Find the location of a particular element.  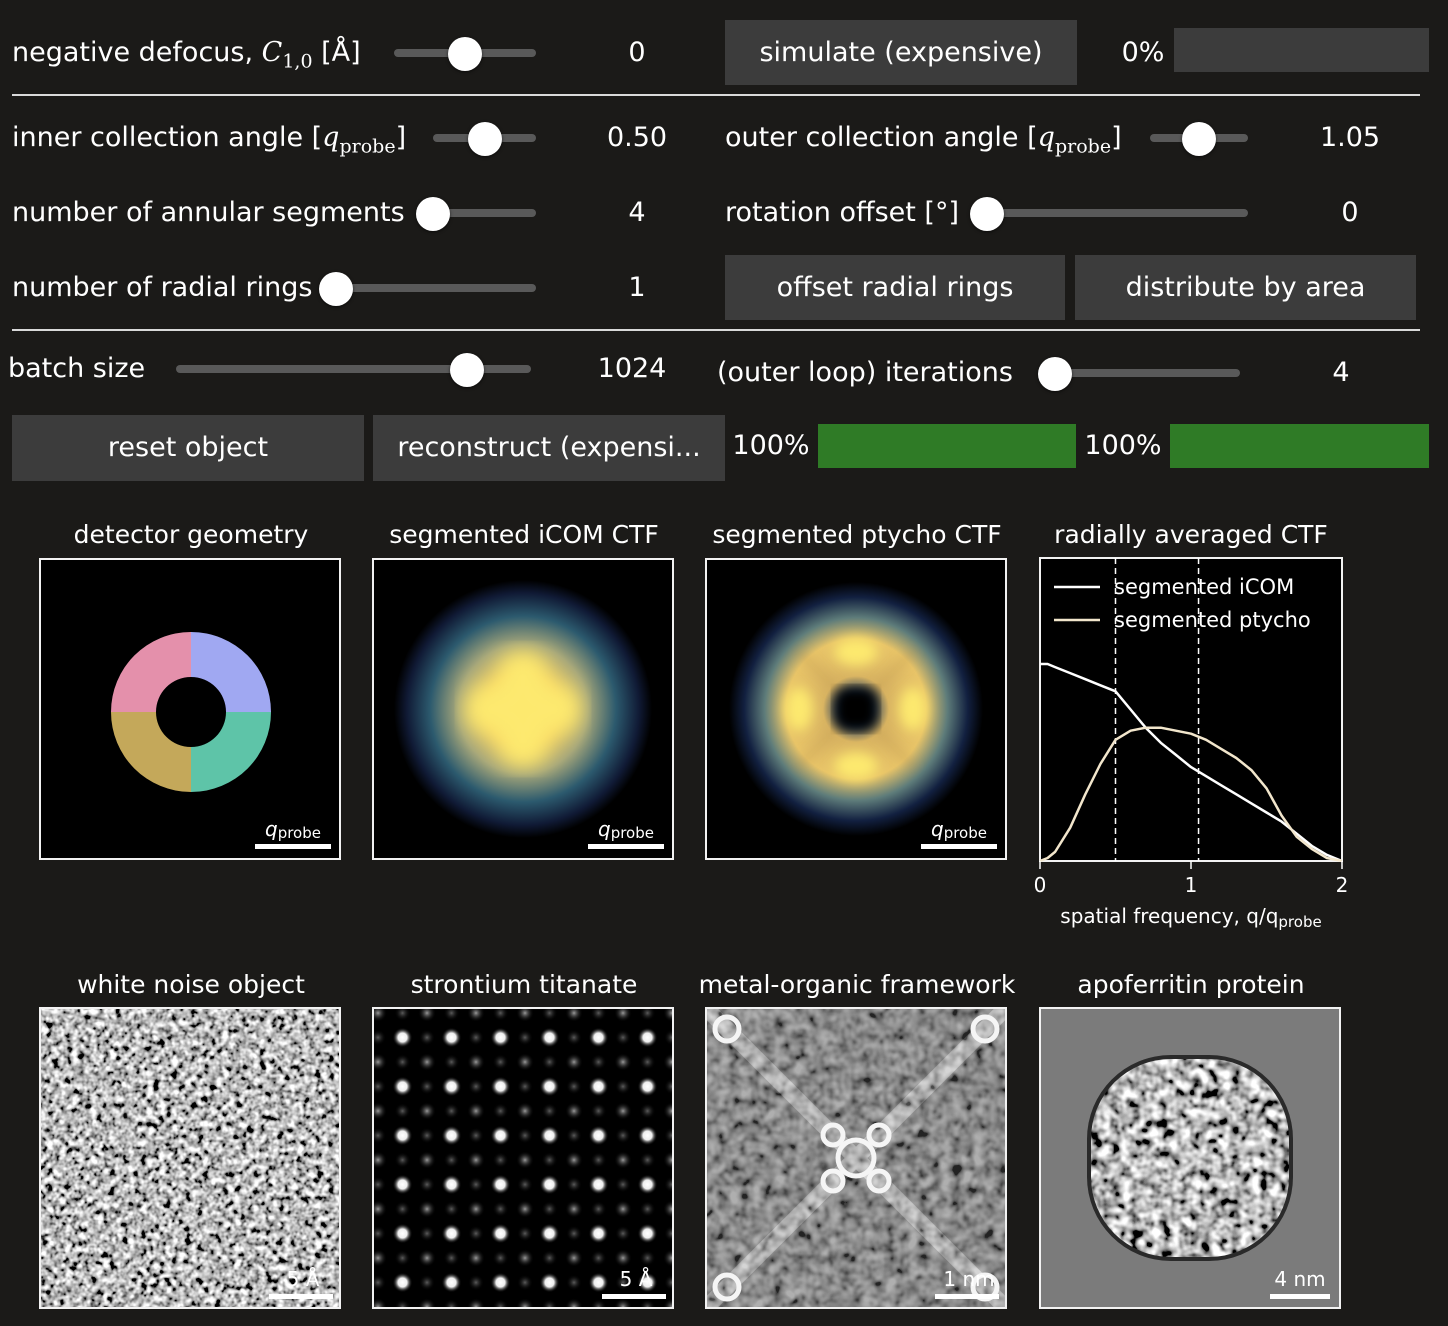

legend-label: segmented iCOM is located at coordinates (1204, 587).